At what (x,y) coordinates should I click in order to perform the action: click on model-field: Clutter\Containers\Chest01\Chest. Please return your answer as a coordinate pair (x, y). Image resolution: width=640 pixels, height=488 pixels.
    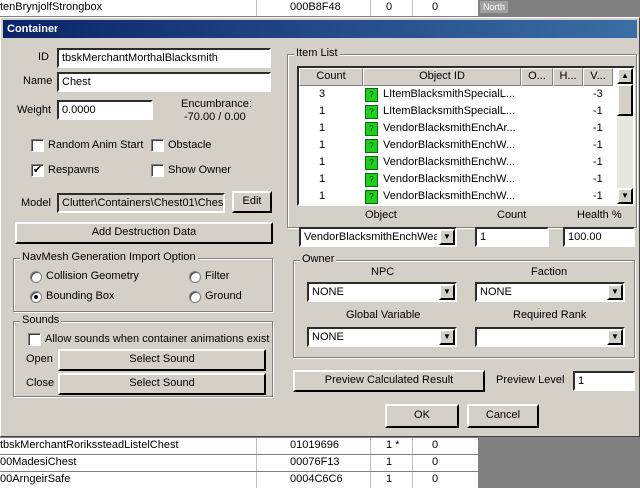
    Looking at the image, I should click on (141, 203).